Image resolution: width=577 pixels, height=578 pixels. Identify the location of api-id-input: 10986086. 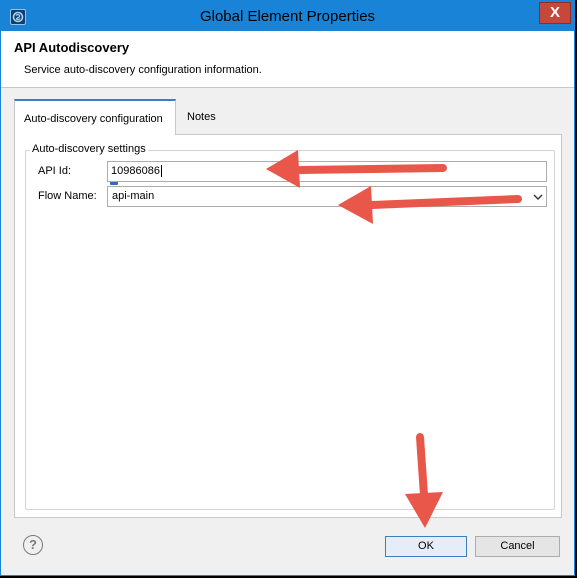
(327, 171).